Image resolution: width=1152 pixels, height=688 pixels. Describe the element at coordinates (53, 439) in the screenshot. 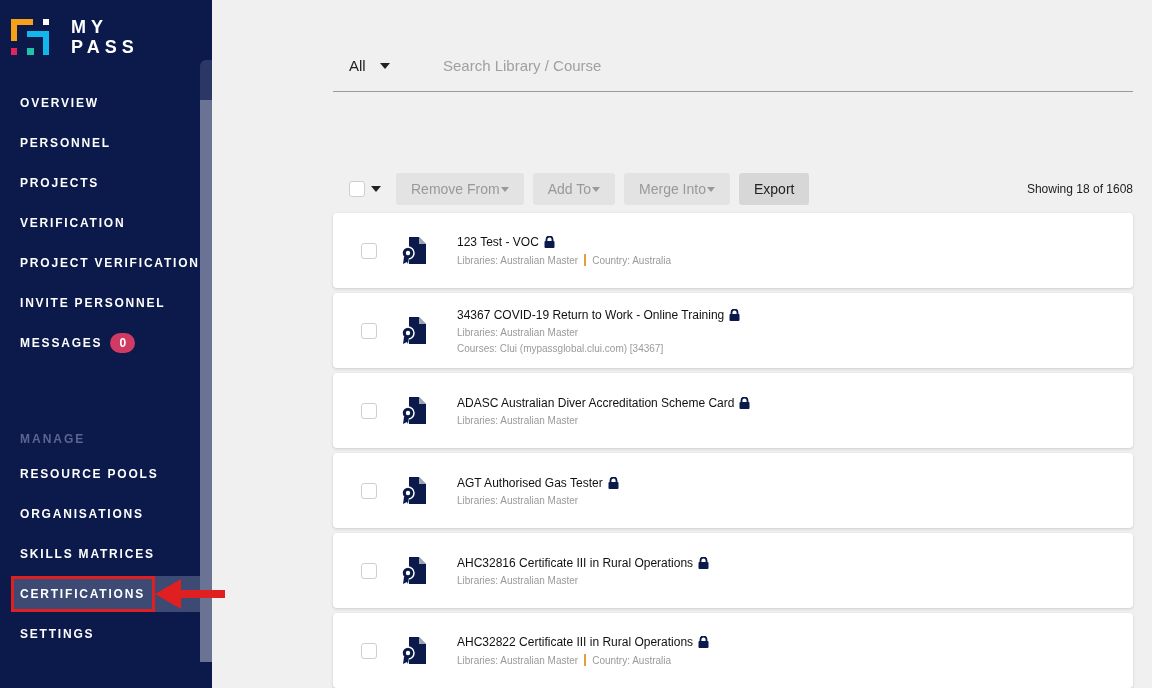

I see `section-heading: MANAGE` at that location.